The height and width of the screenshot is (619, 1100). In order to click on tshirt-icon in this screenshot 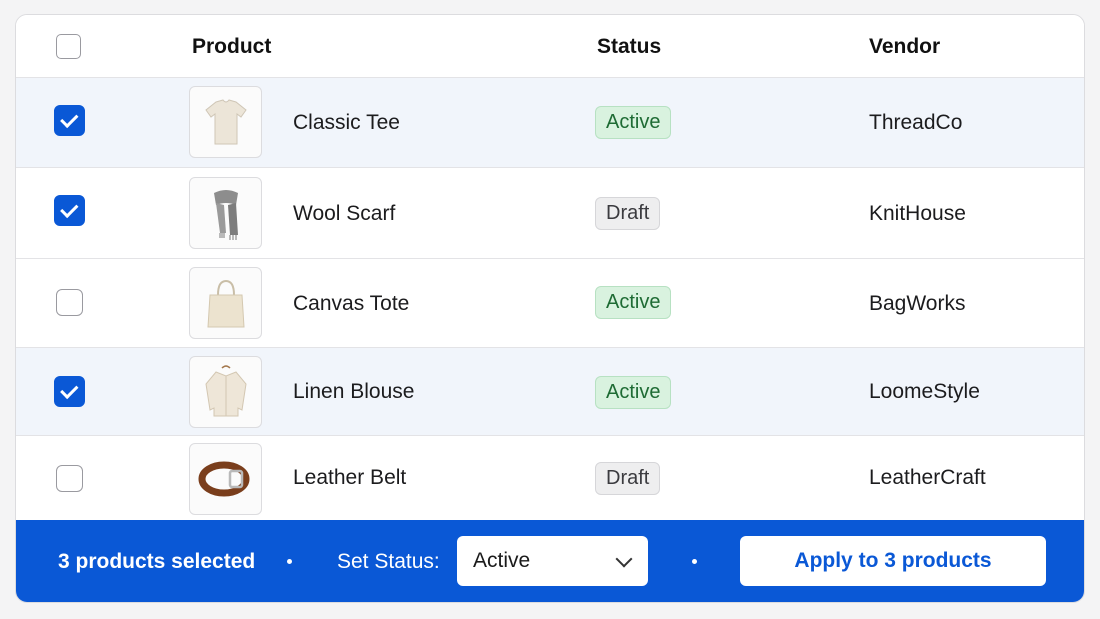, I will do `click(225, 122)`.